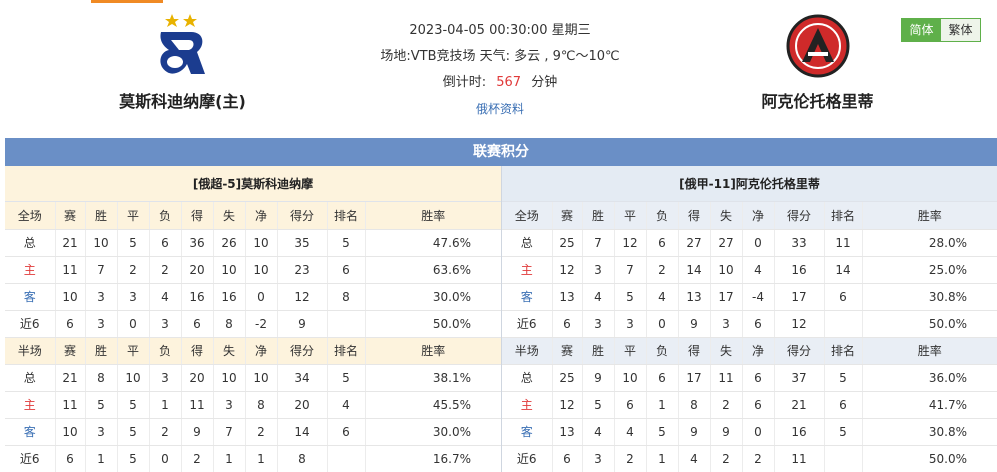 The width and height of the screenshot is (997, 472). I want to click on table-cell: 38.1%, so click(433, 378).